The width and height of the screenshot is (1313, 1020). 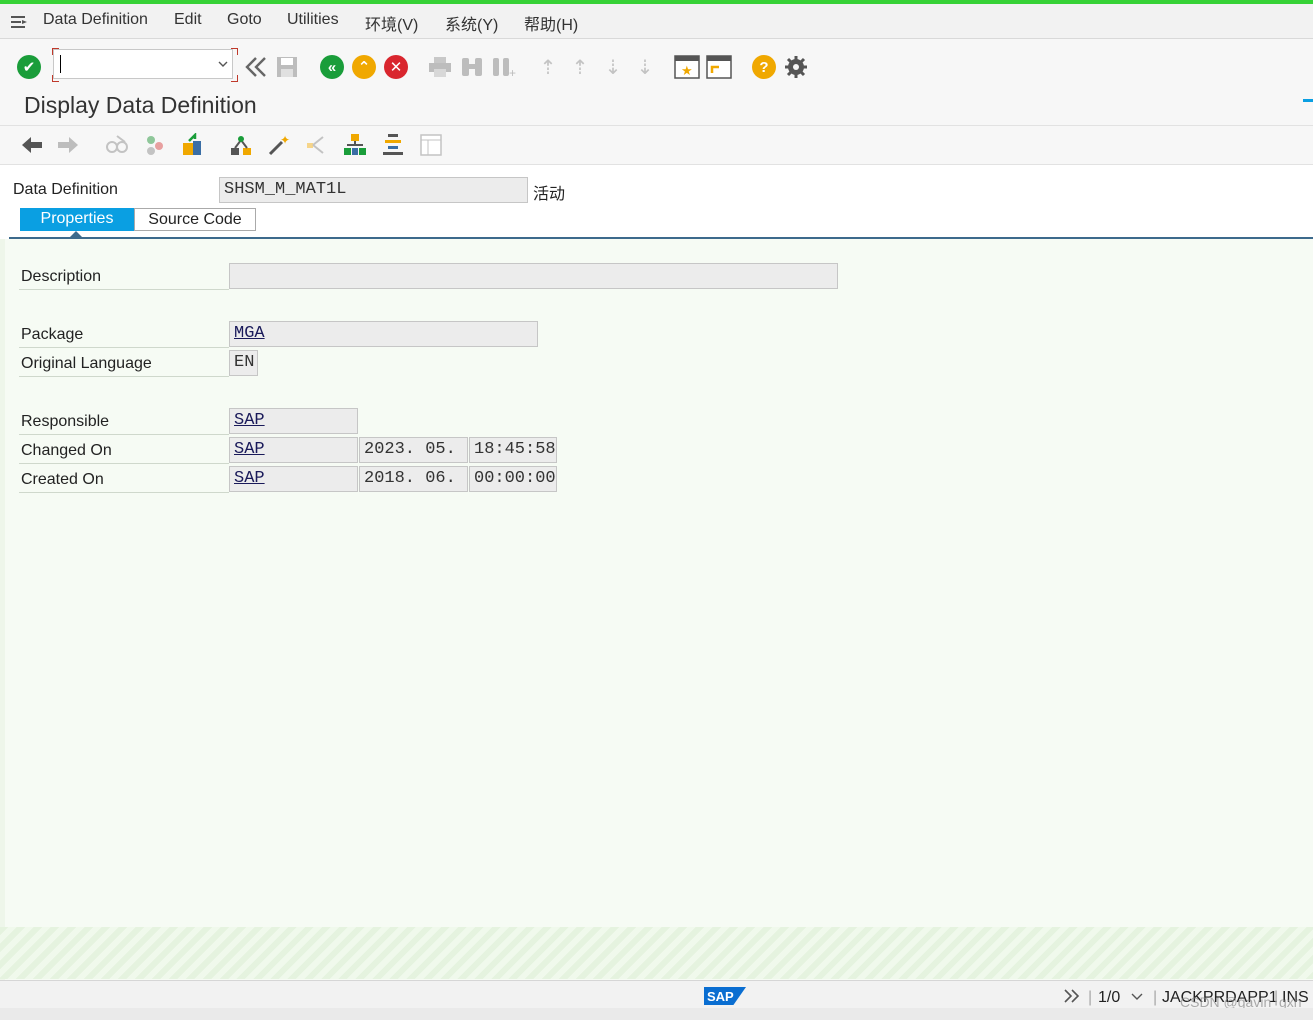 What do you see at coordinates (293, 421) in the screenshot?
I see `responsible-field: SAP` at bounding box center [293, 421].